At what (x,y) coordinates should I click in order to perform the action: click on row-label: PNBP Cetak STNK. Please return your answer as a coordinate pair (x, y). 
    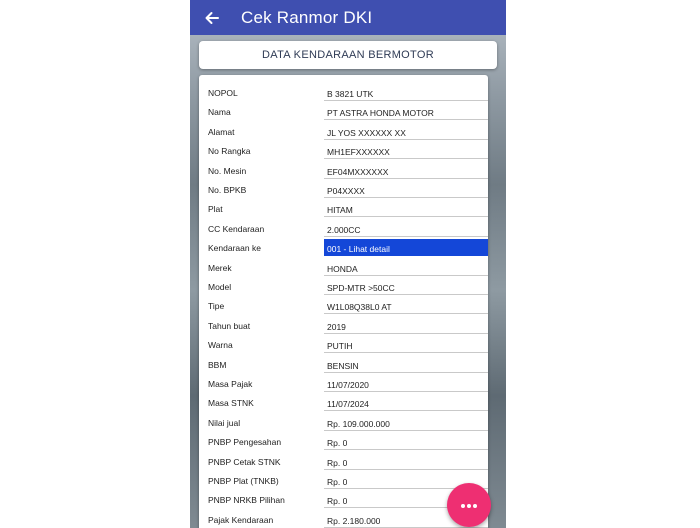
    Looking at the image, I should click on (244, 461).